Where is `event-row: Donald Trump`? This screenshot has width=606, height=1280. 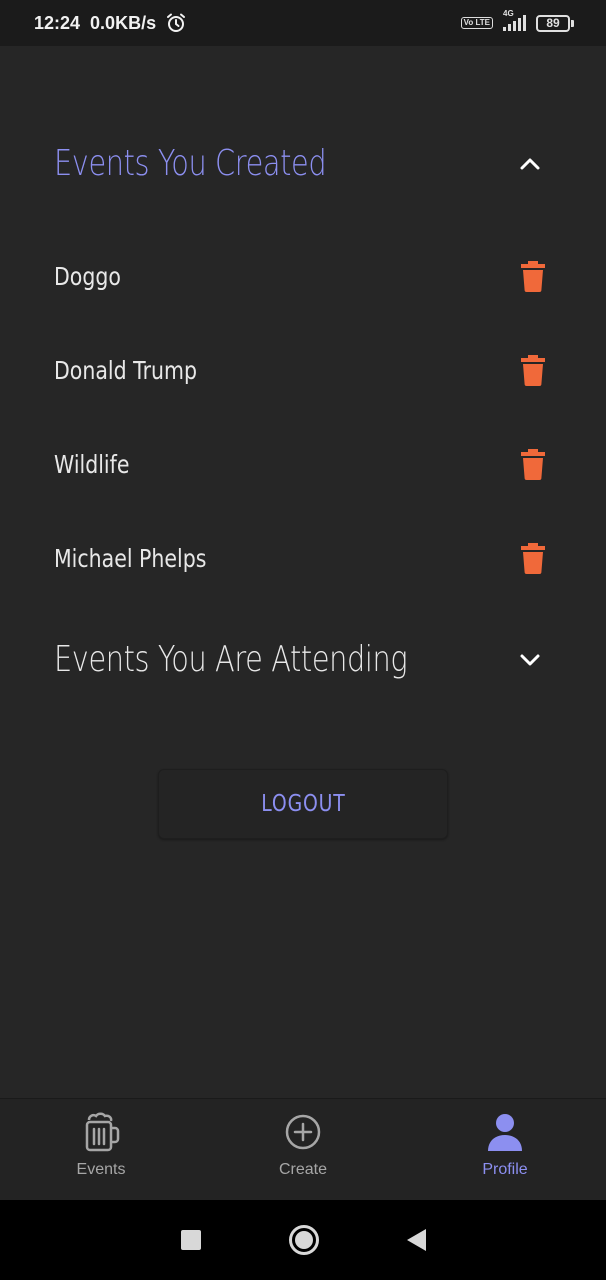 event-row: Donald Trump is located at coordinates (300, 370).